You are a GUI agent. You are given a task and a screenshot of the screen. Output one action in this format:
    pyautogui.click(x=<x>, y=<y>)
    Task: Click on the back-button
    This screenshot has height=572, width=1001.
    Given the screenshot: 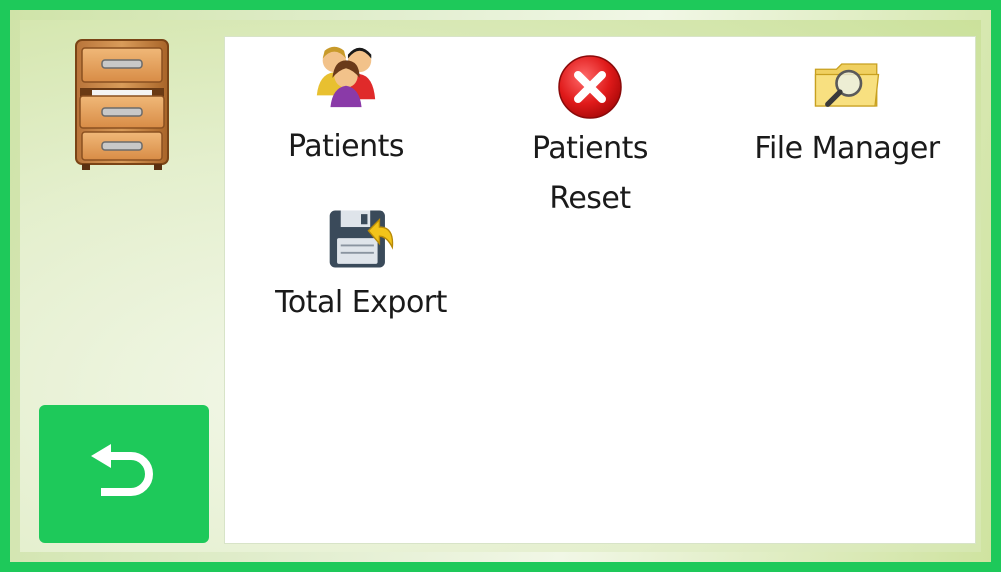 What is the action you would take?
    pyautogui.click(x=124, y=474)
    